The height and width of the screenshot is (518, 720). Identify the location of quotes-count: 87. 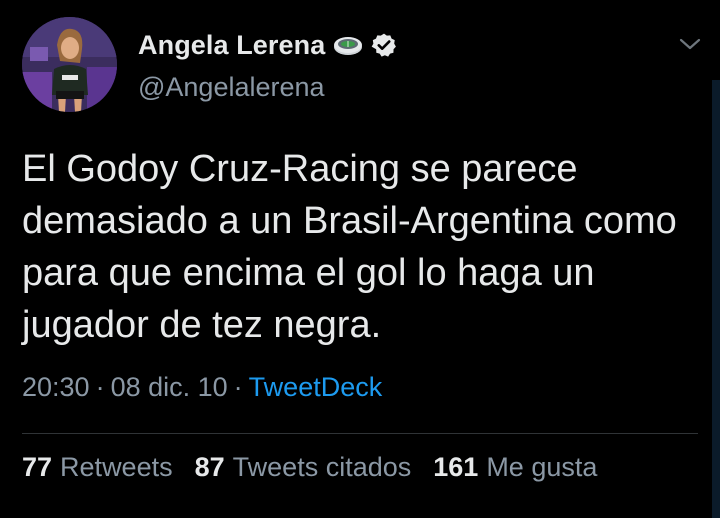
(209, 467).